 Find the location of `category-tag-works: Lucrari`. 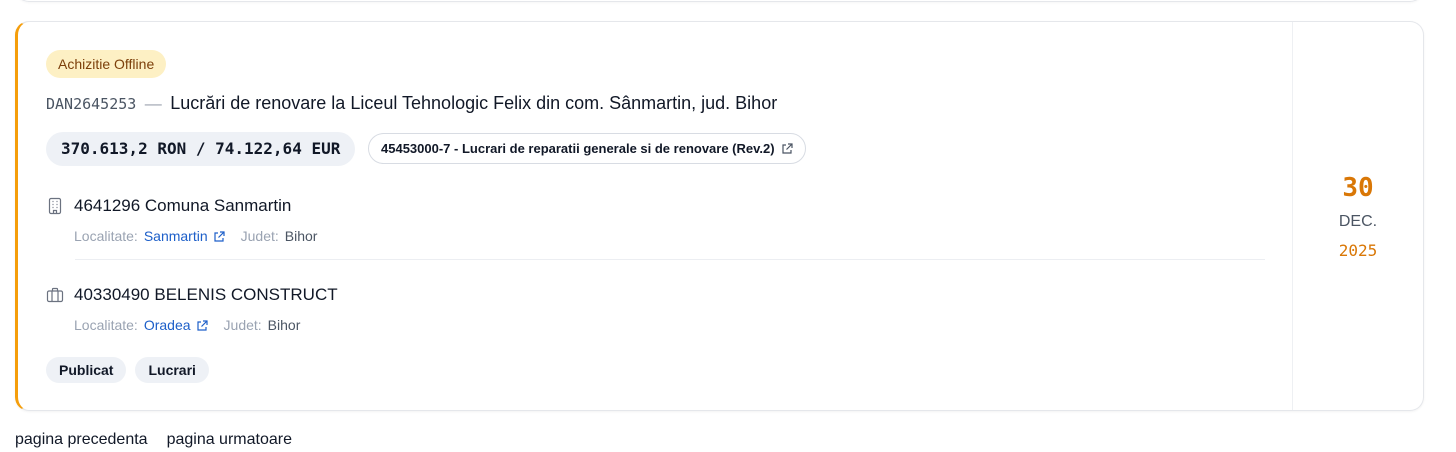

category-tag-works: Lucrari is located at coordinates (172, 370).